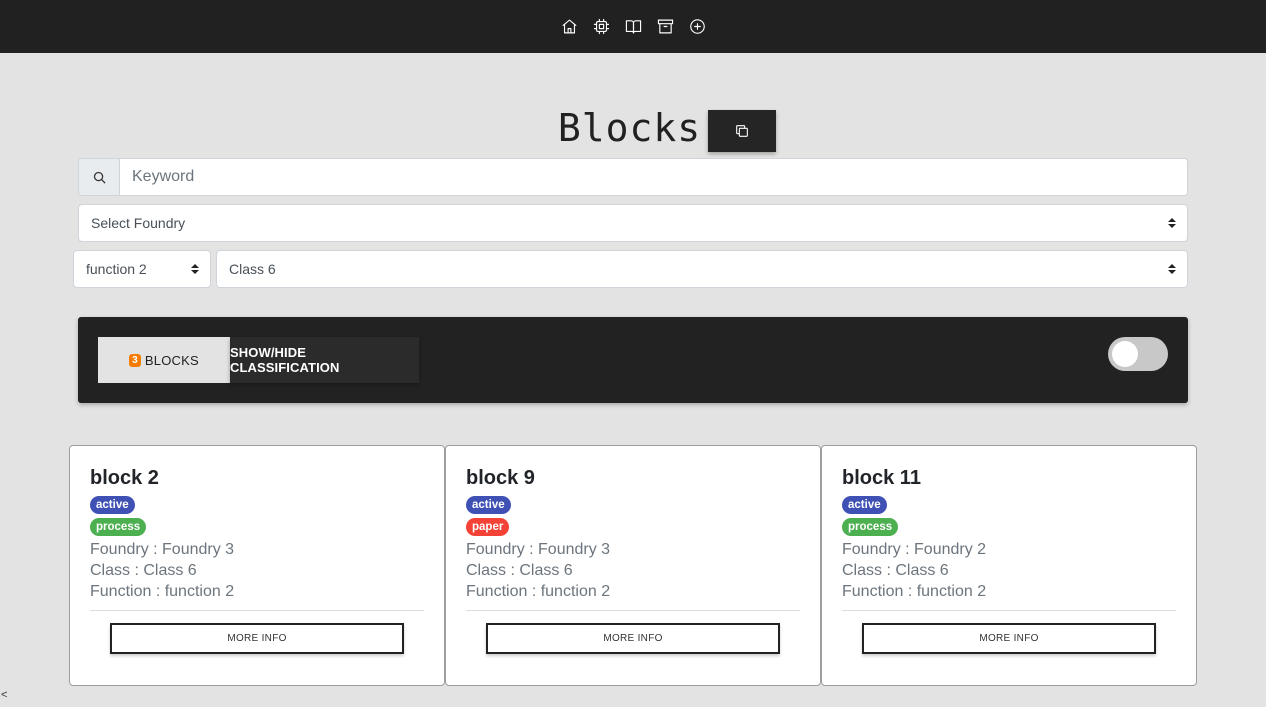 The height and width of the screenshot is (707, 1266). What do you see at coordinates (629, 128) in the screenshot?
I see `page-title: Blocks` at bounding box center [629, 128].